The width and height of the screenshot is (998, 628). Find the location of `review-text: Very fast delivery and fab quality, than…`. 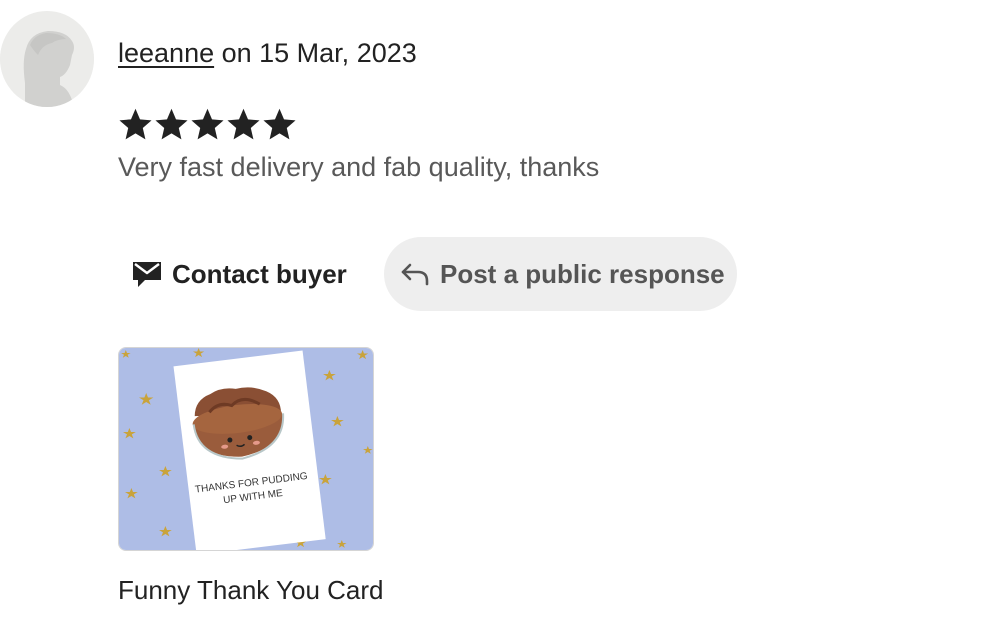

review-text: Very fast delivery and fab quality, than… is located at coordinates (359, 167).